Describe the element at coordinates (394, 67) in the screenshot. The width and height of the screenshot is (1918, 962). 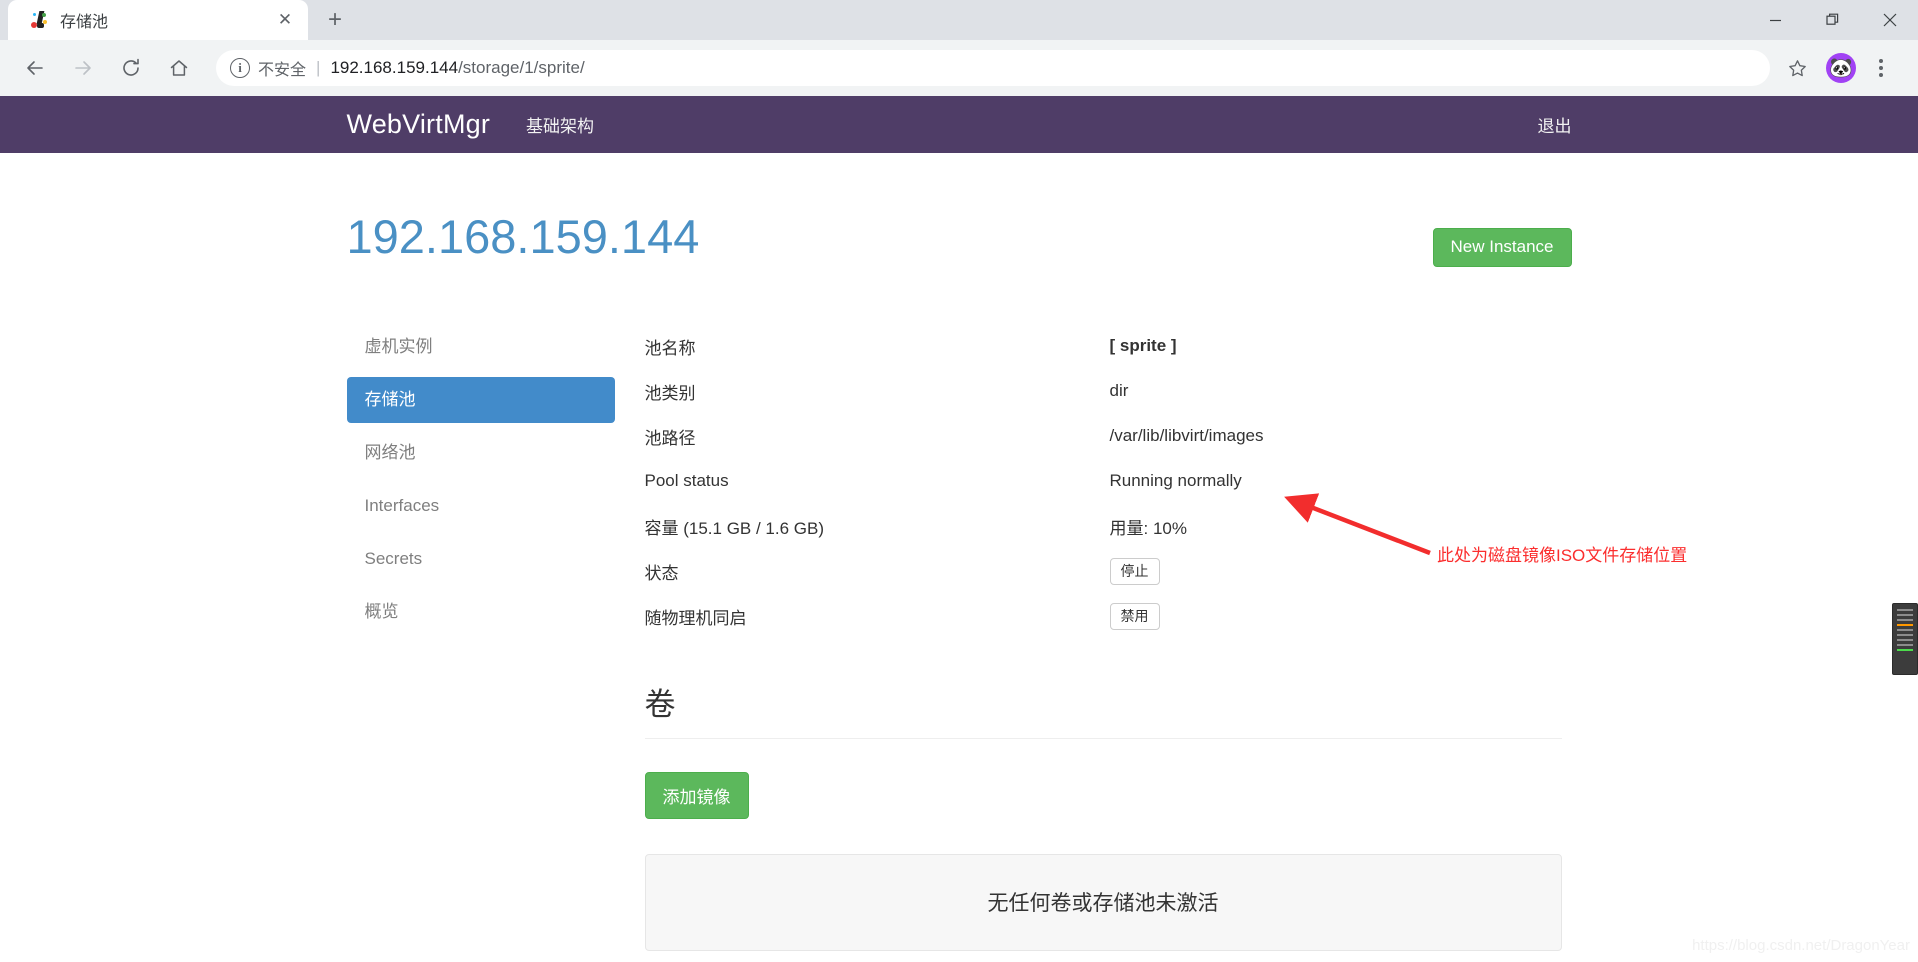
I see `url-host: 192.168.159.144` at that location.